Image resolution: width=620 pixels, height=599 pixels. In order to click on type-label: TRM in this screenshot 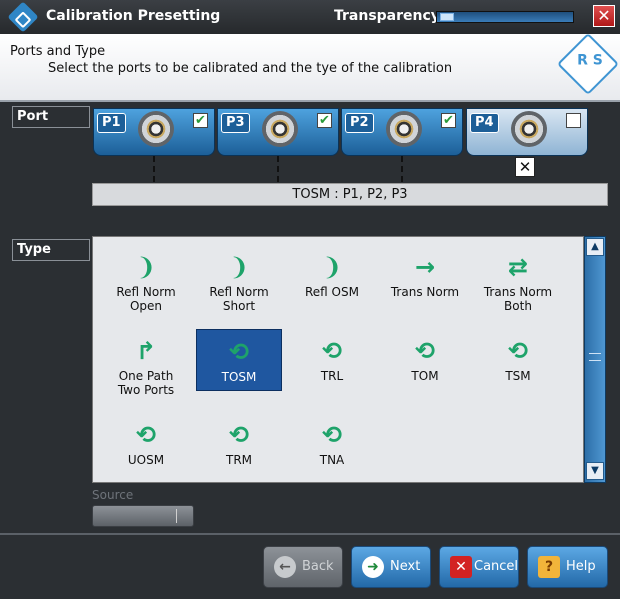, I will do `click(239, 460)`.